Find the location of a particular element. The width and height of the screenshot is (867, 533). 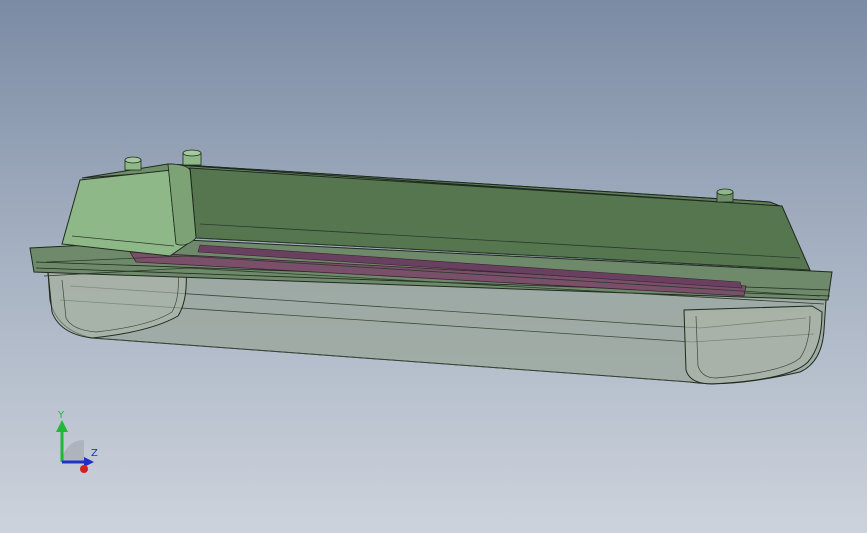

triad-plane is located at coordinates (73, 451).